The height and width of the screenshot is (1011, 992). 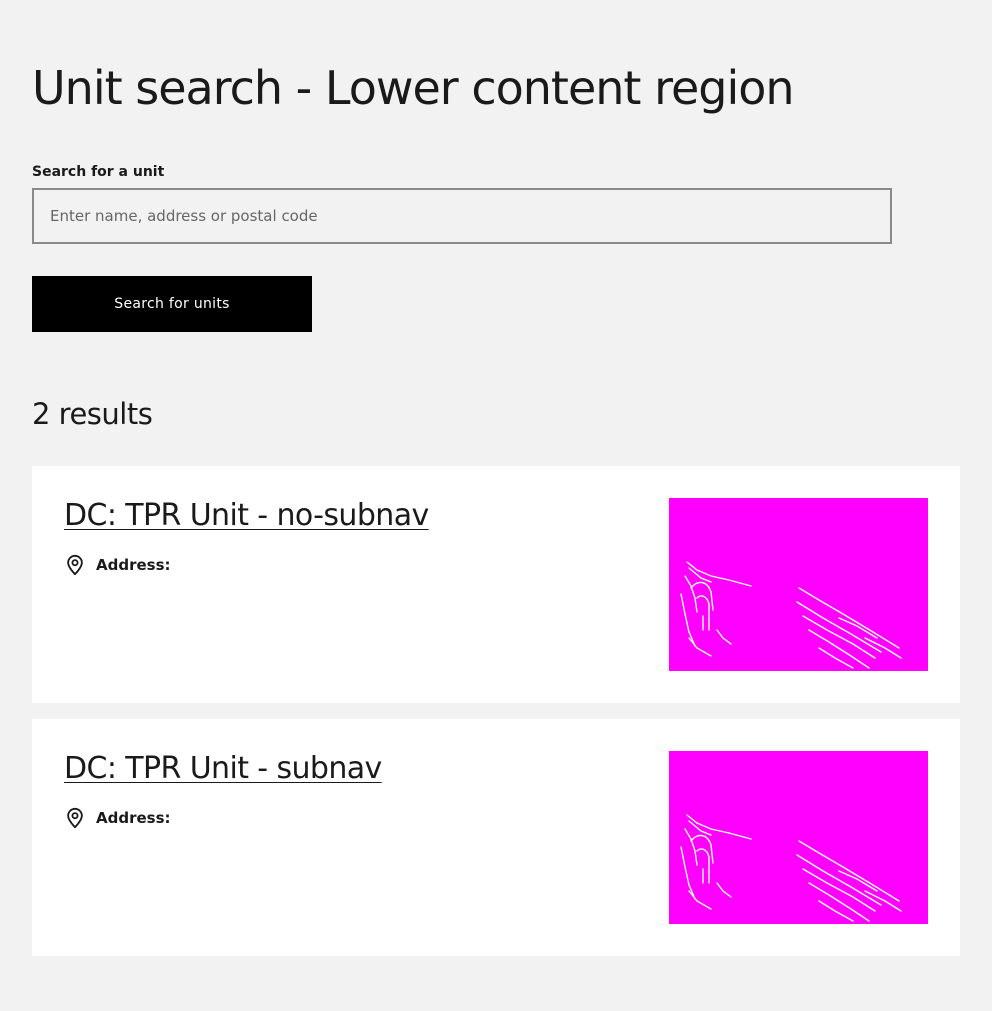 I want to click on search-button: Search for units, so click(x=172, y=304).